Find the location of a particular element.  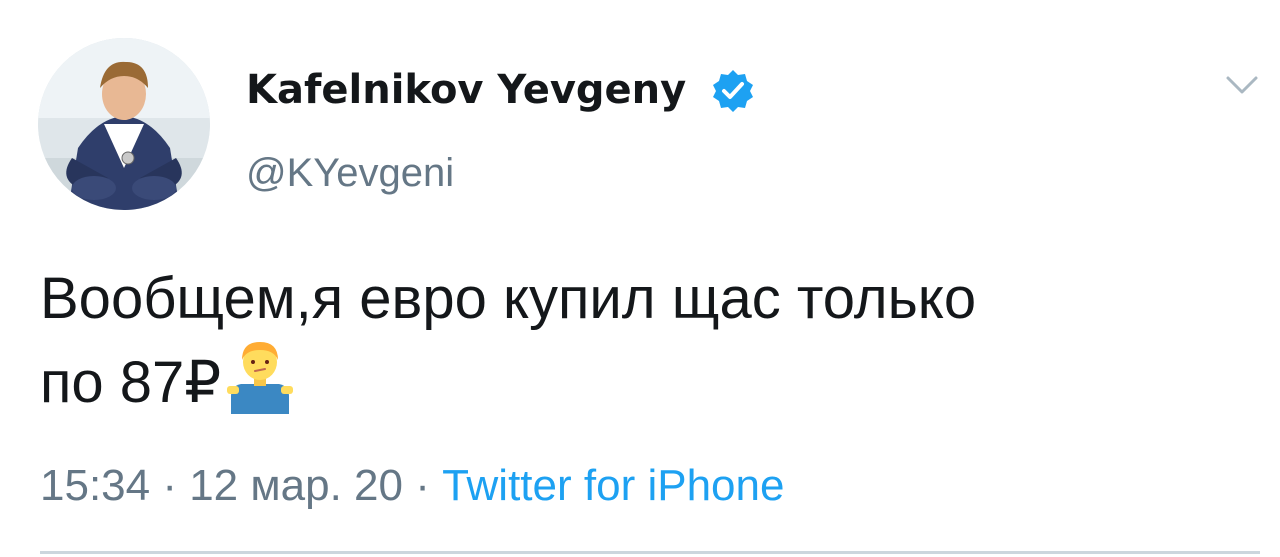

source-link: Twitter for iPhone is located at coordinates (613, 485).